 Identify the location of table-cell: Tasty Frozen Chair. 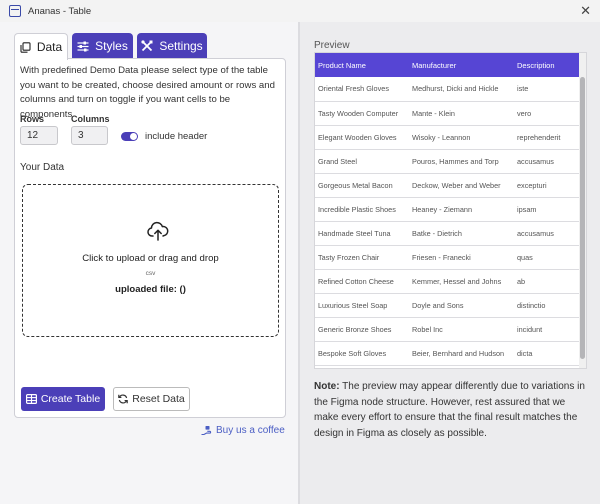
(362, 257).